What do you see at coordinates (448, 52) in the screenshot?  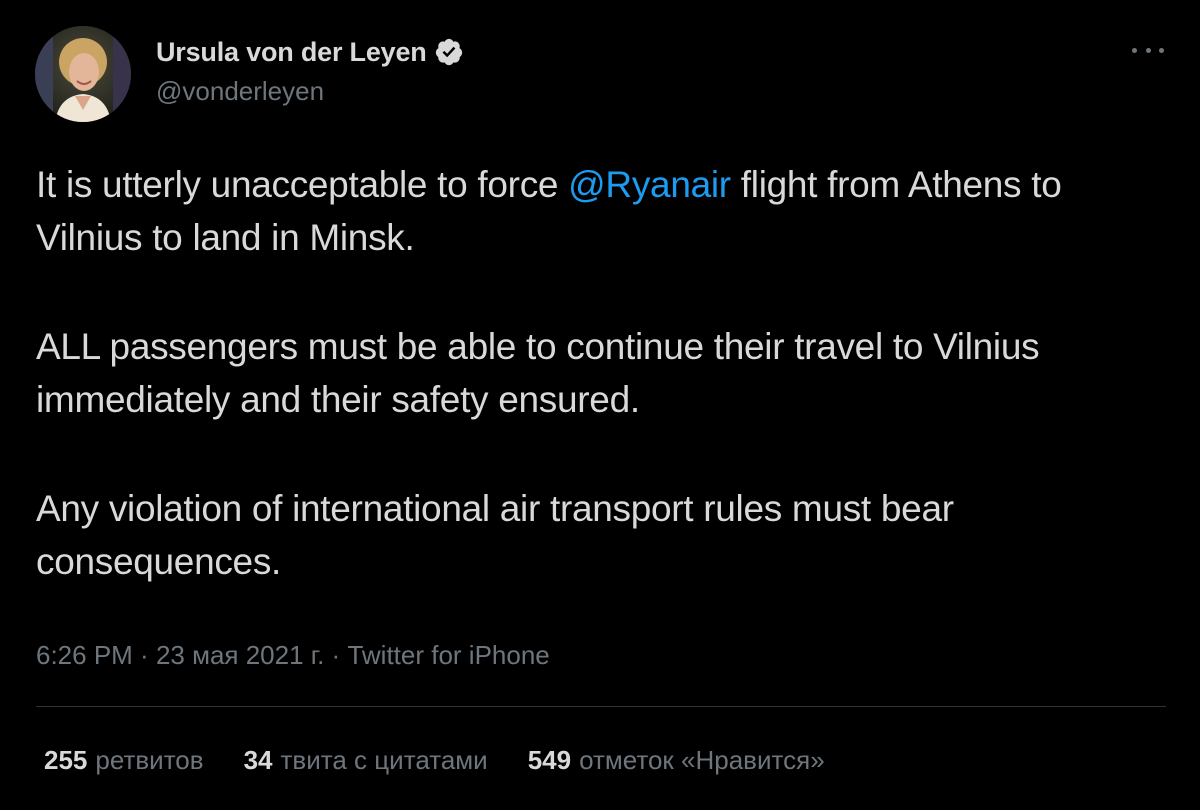 I see `verified-badge-icon` at bounding box center [448, 52].